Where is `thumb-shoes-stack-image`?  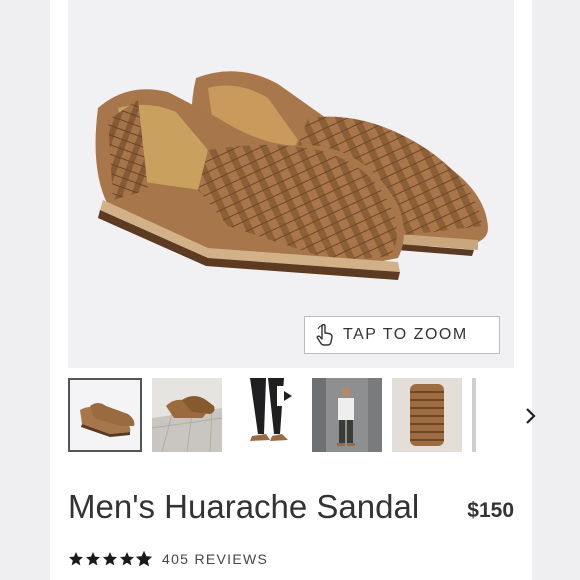 thumb-shoes-stack-image is located at coordinates (427, 415).